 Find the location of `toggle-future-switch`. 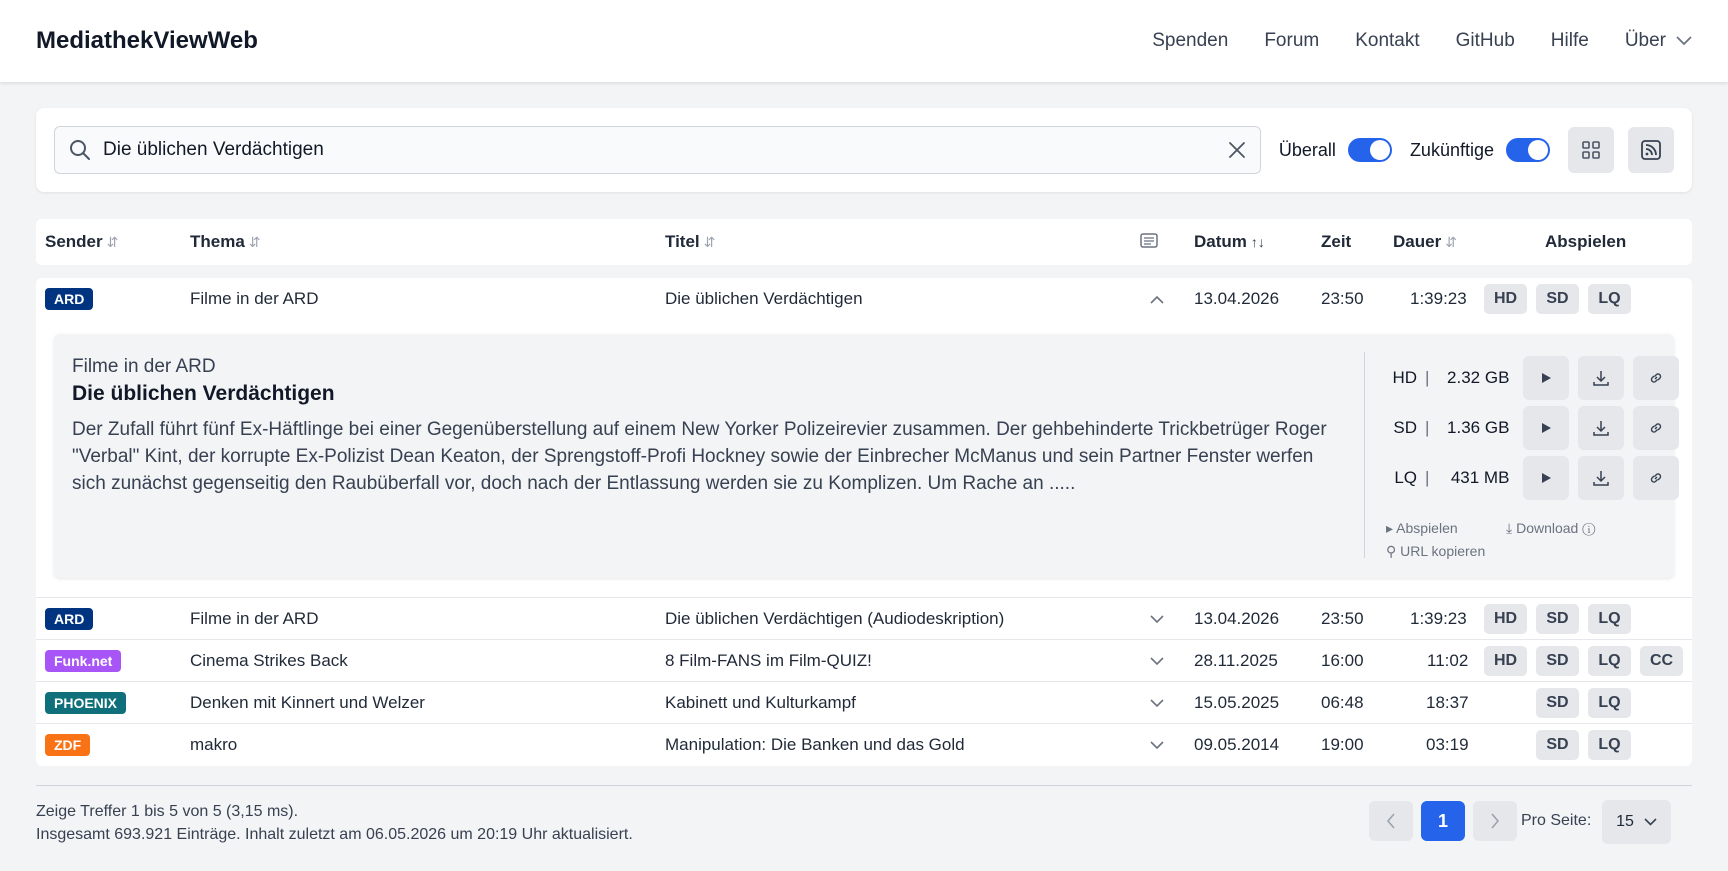

toggle-future-switch is located at coordinates (1528, 150).